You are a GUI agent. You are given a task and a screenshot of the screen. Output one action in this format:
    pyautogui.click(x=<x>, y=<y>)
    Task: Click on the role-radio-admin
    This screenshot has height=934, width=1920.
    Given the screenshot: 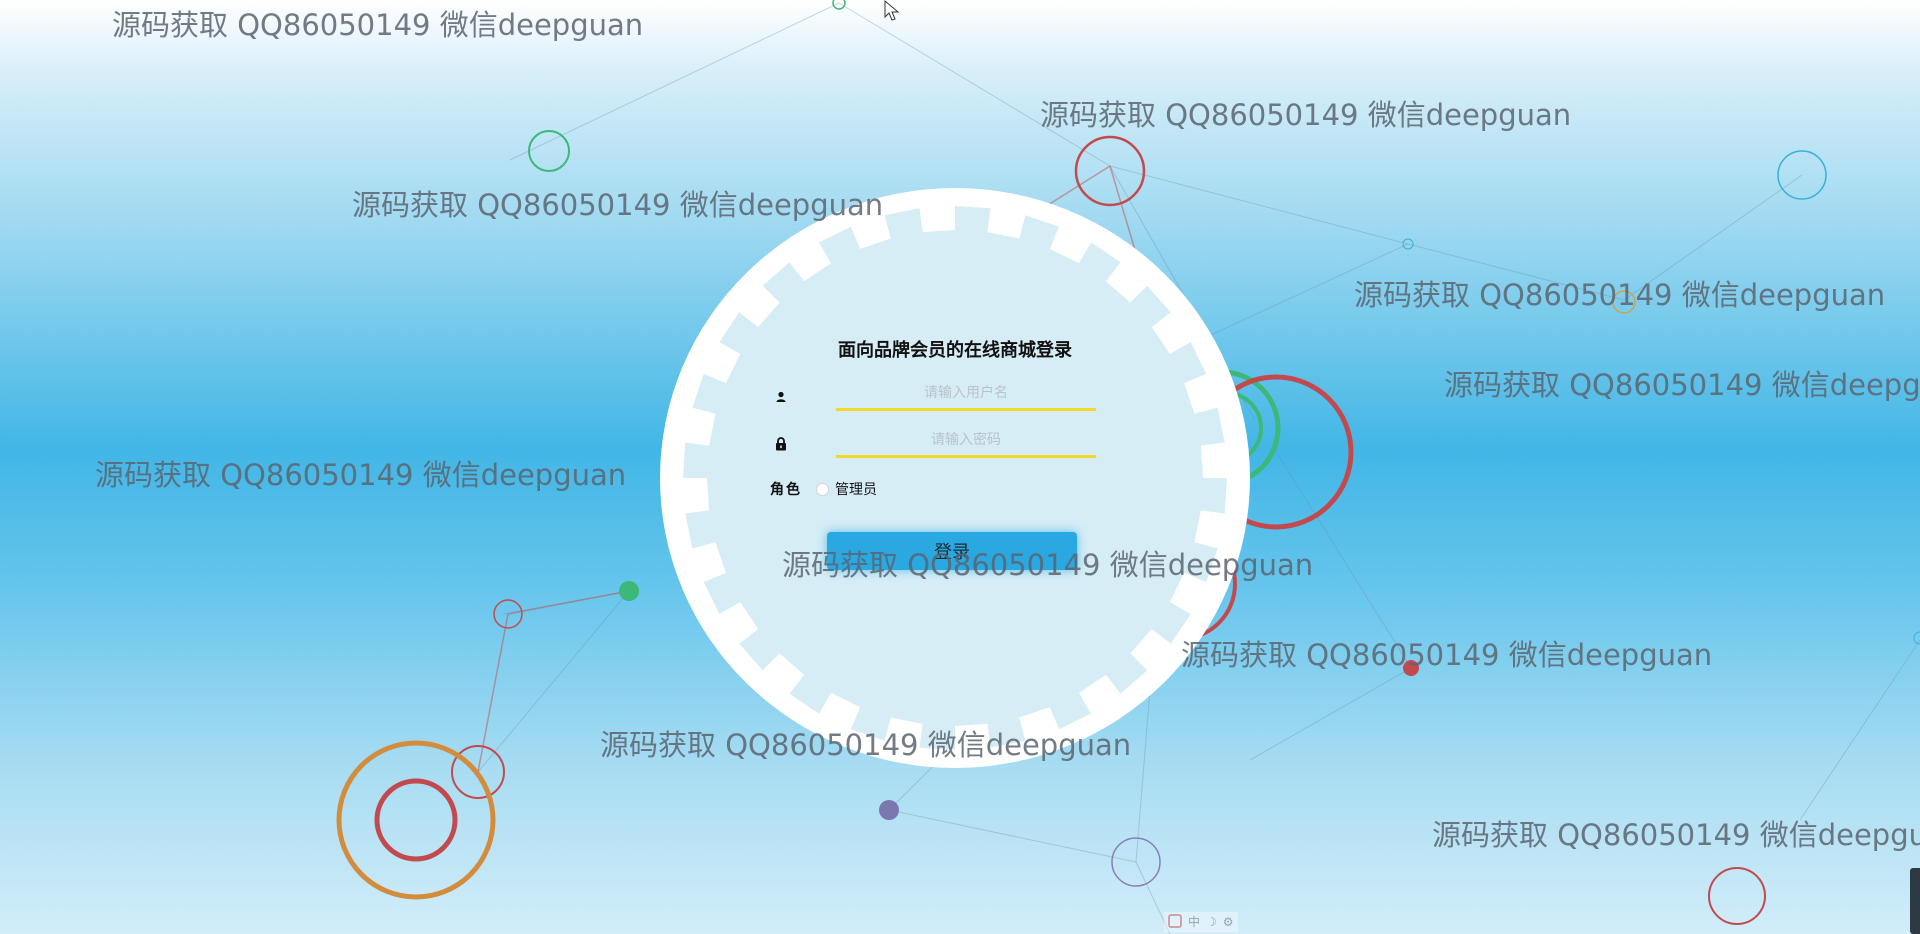 What is the action you would take?
    pyautogui.click(x=822, y=489)
    